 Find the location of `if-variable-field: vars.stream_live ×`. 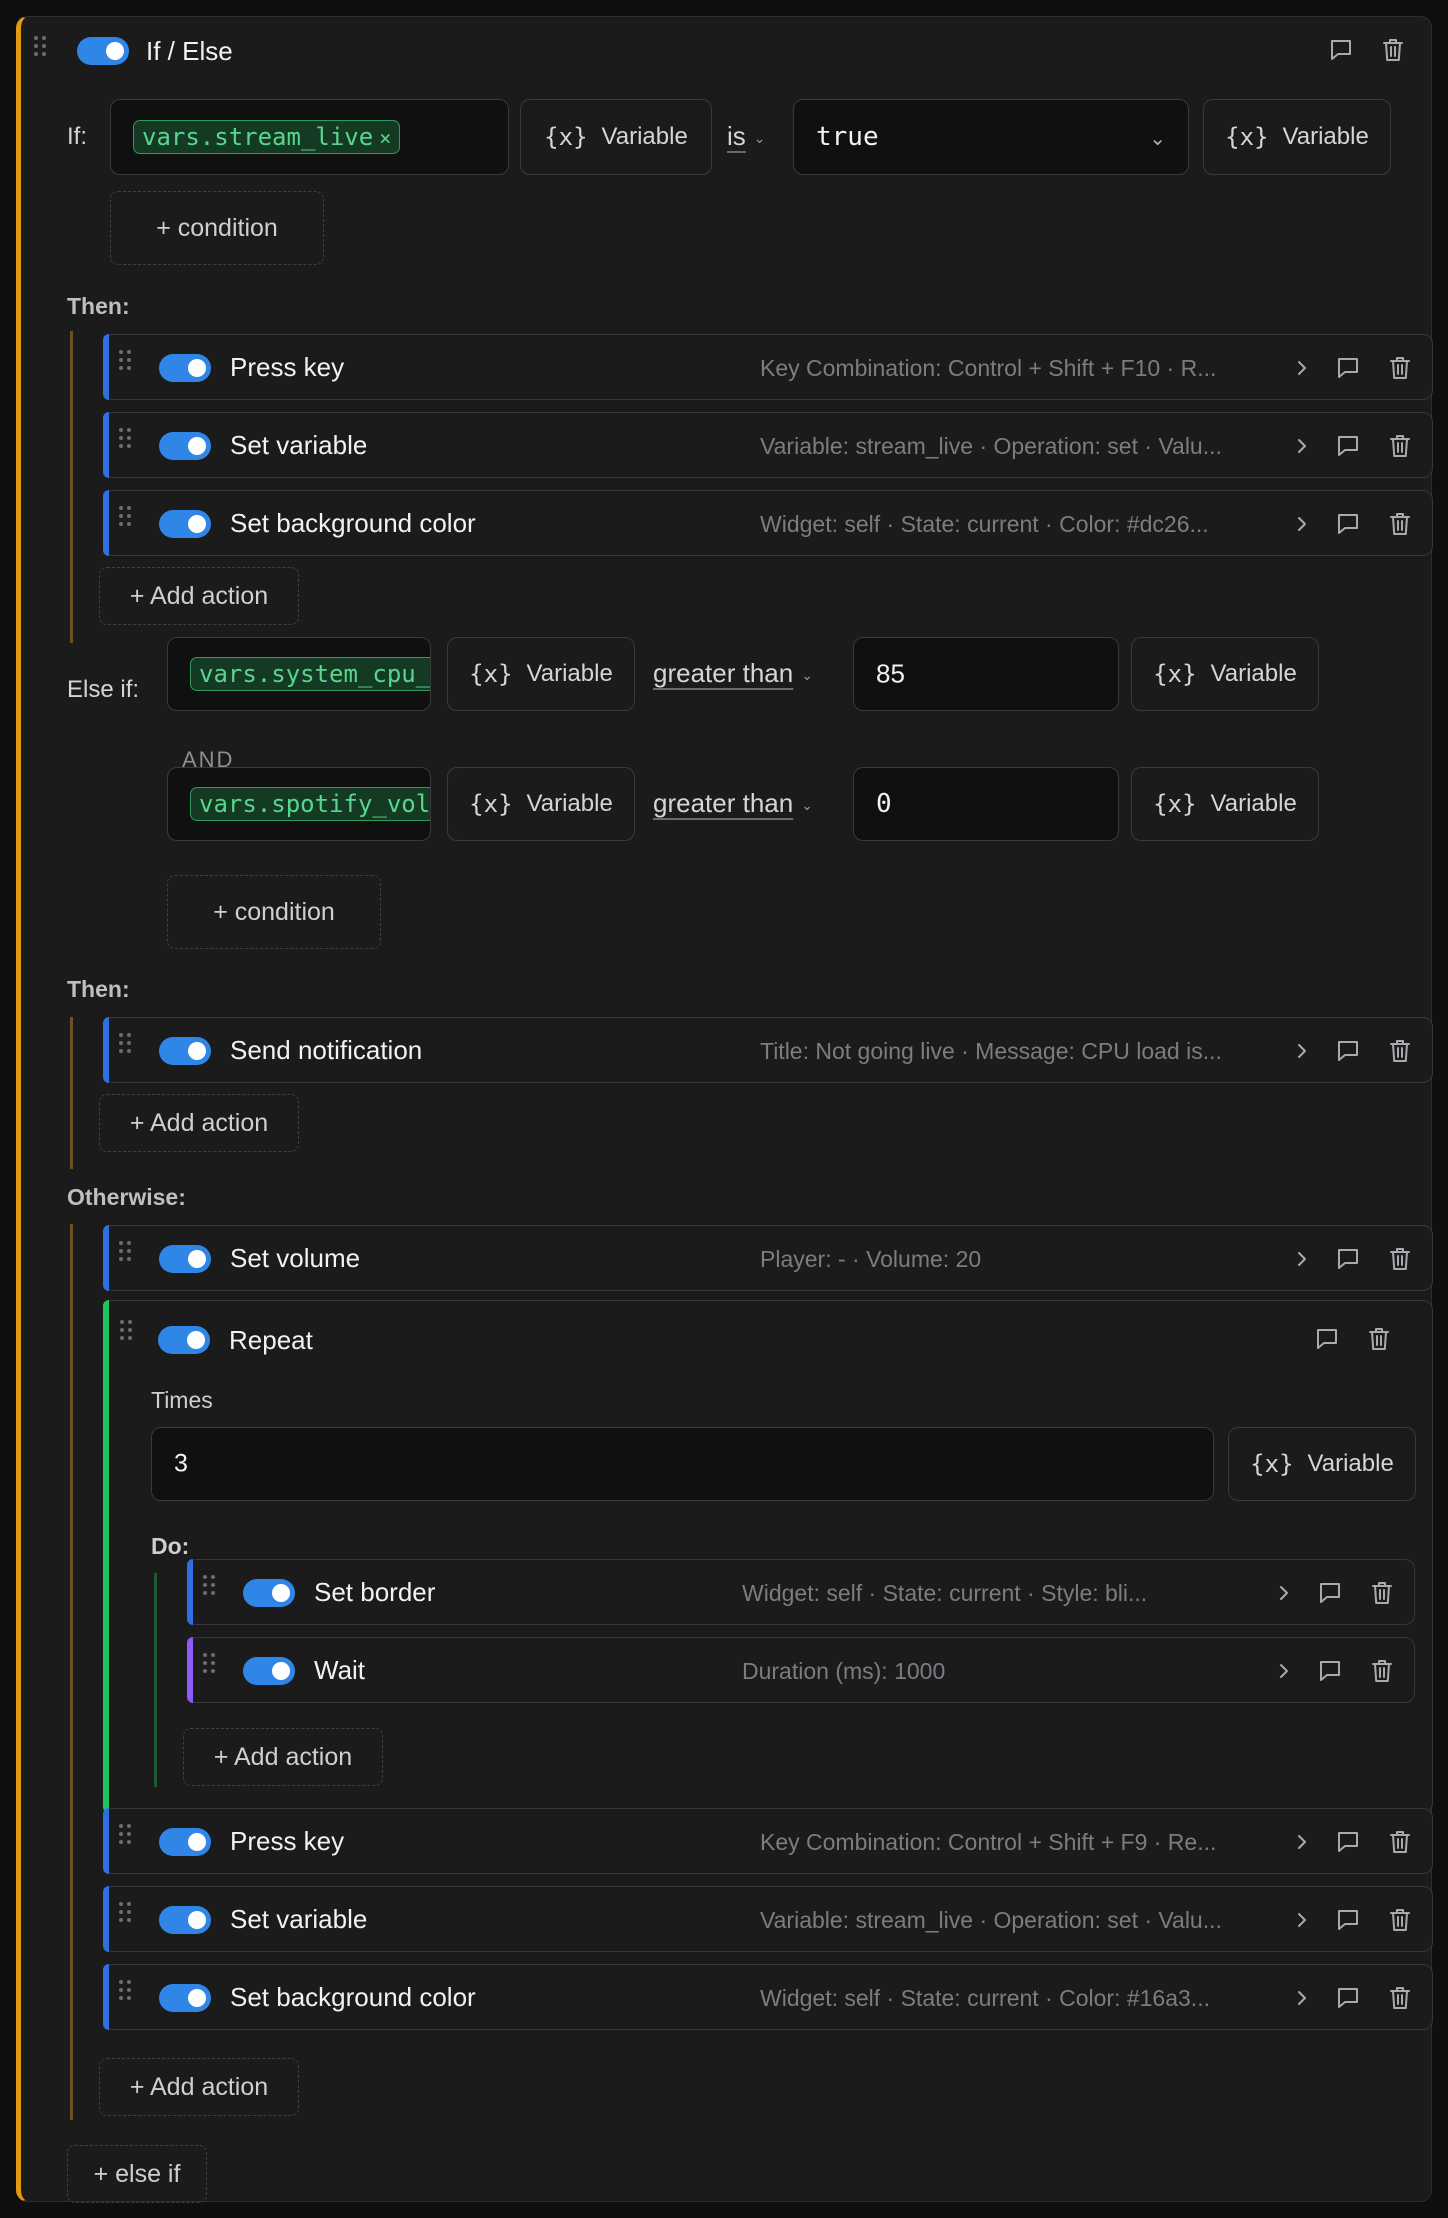

if-variable-field: vars.stream_live × is located at coordinates (309, 137).